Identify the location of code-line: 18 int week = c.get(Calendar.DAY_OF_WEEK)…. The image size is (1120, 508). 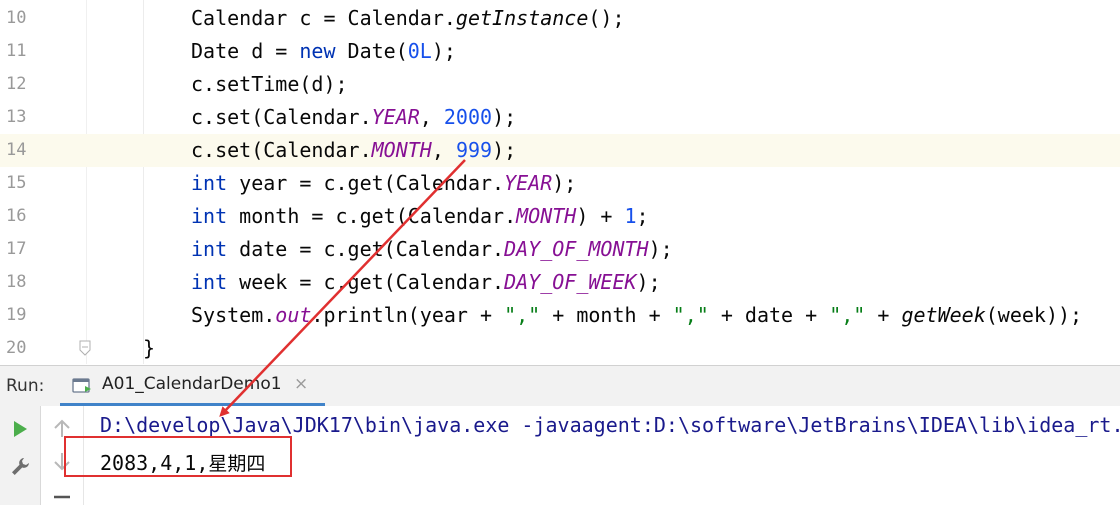
(560, 282).